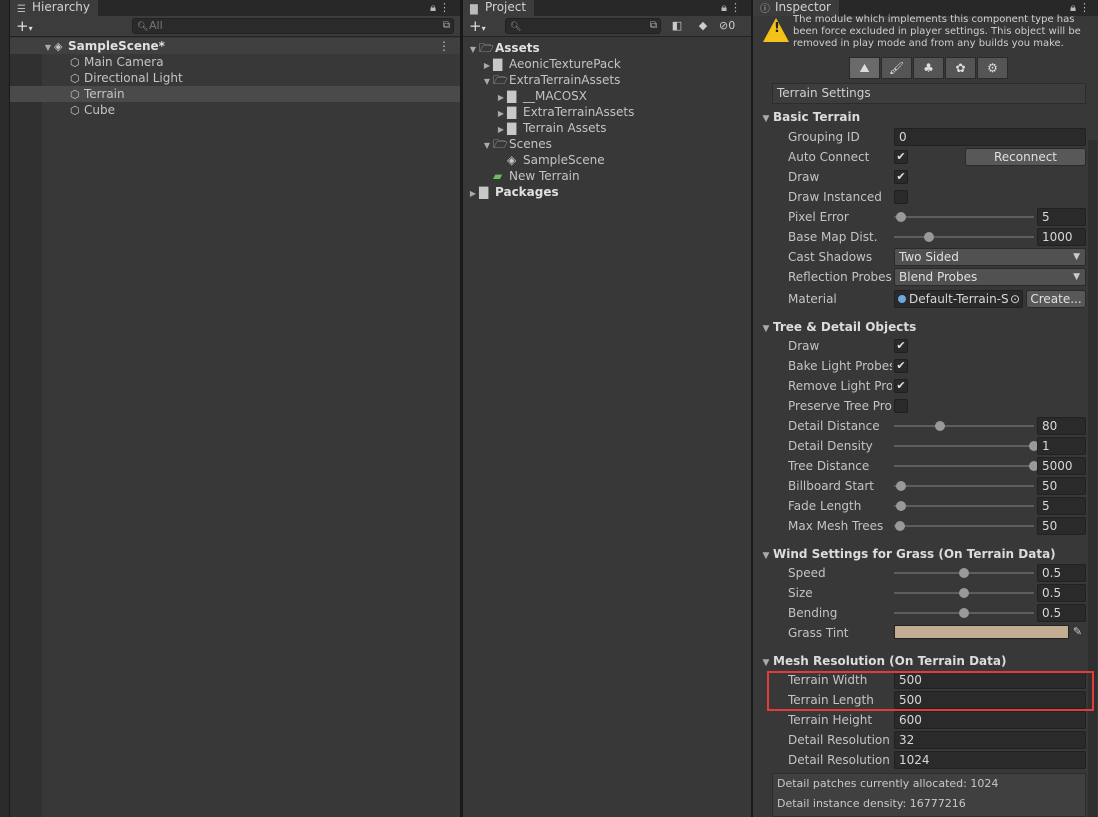 The height and width of the screenshot is (817, 1098). I want to click on paint-tool-button: 🖌︎, so click(896, 68).